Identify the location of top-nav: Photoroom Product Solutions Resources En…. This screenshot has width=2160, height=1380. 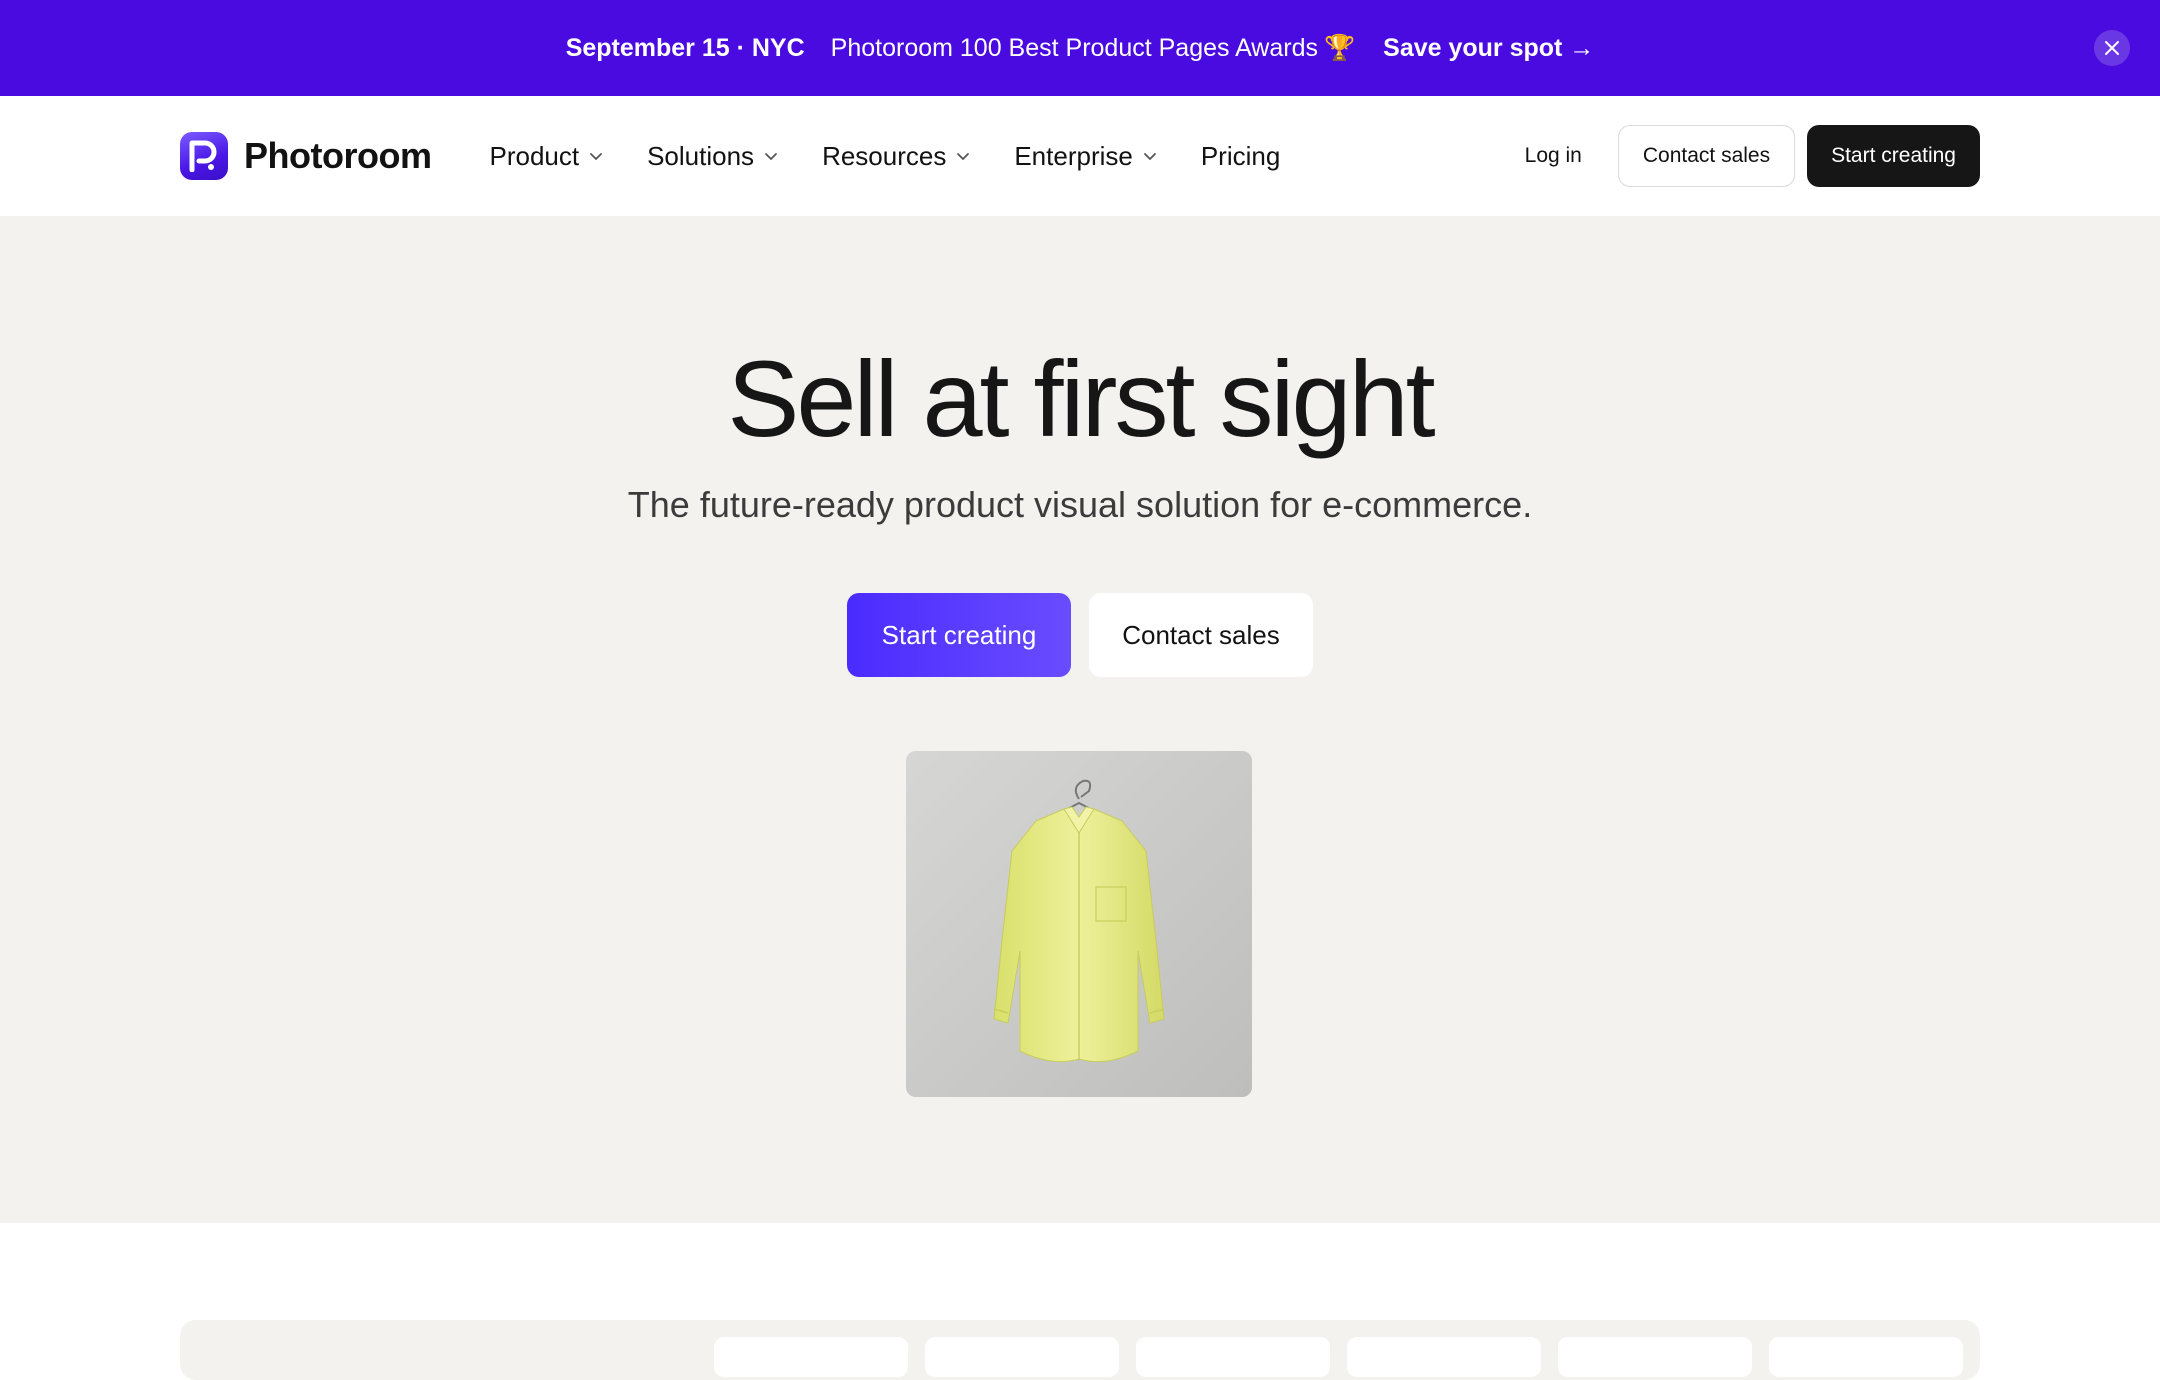
(1080, 156).